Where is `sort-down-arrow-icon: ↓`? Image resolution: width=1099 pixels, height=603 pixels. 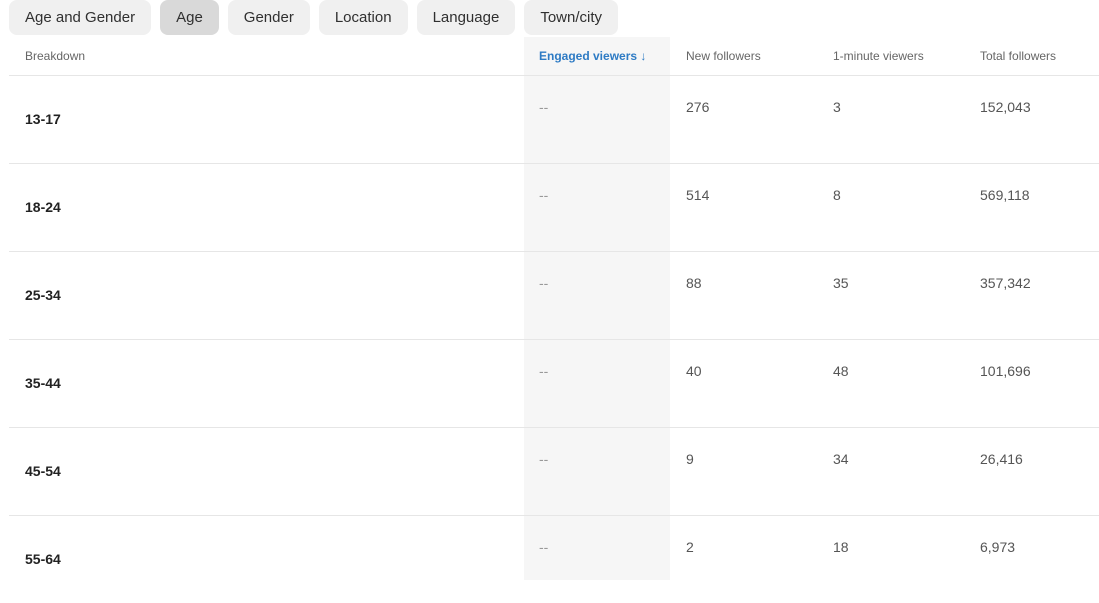 sort-down-arrow-icon: ↓ is located at coordinates (643, 56).